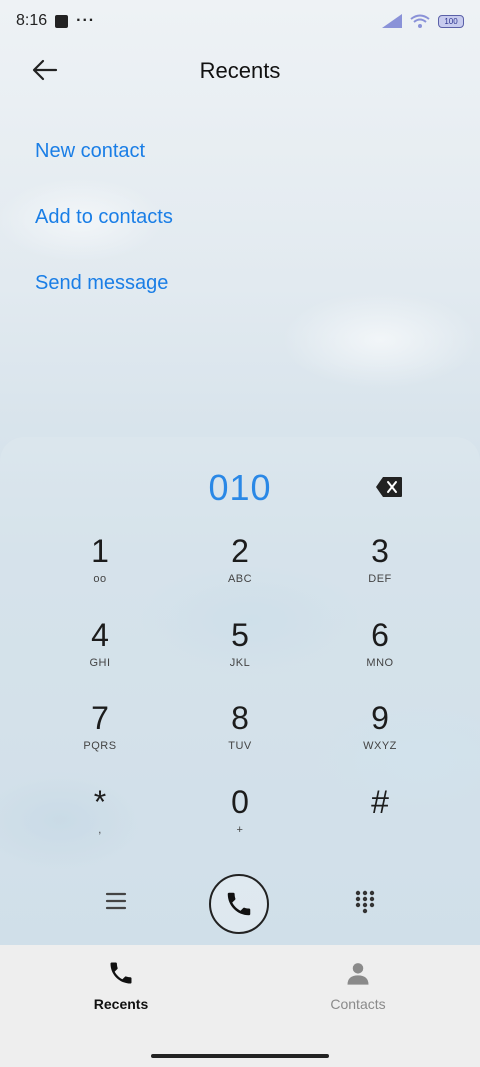  I want to click on key-digit: 1, so click(100, 551).